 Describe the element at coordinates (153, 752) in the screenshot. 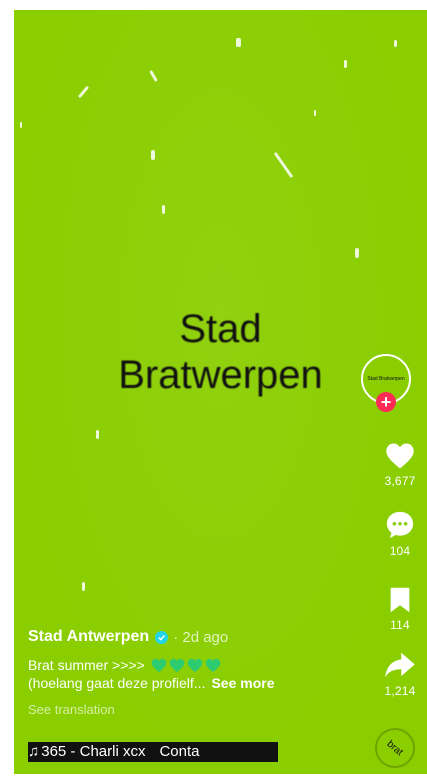

I see `music-ticker: ♫ 365 - Charli xcx Conta` at that location.